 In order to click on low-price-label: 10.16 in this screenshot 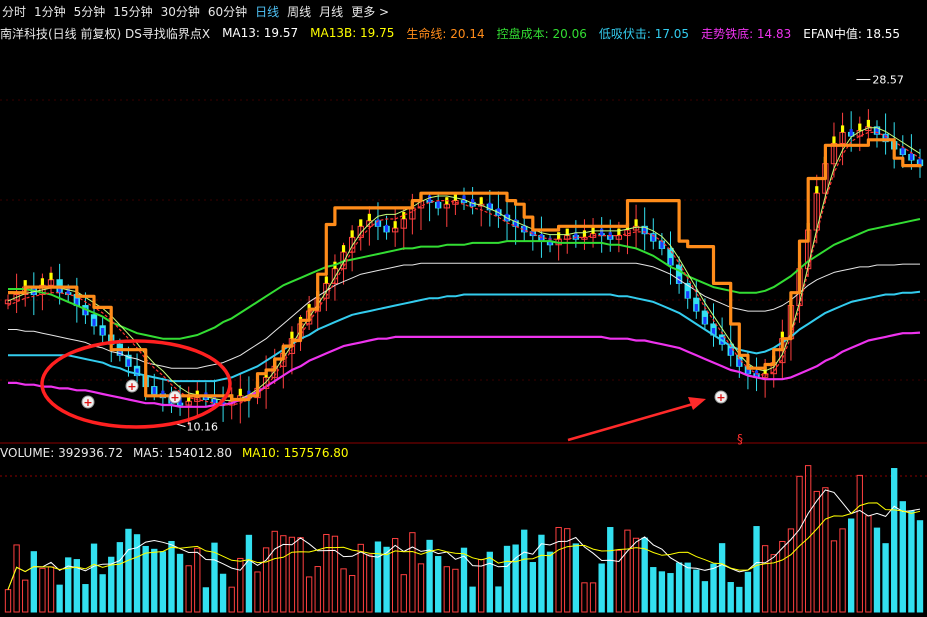, I will do `click(202, 427)`.